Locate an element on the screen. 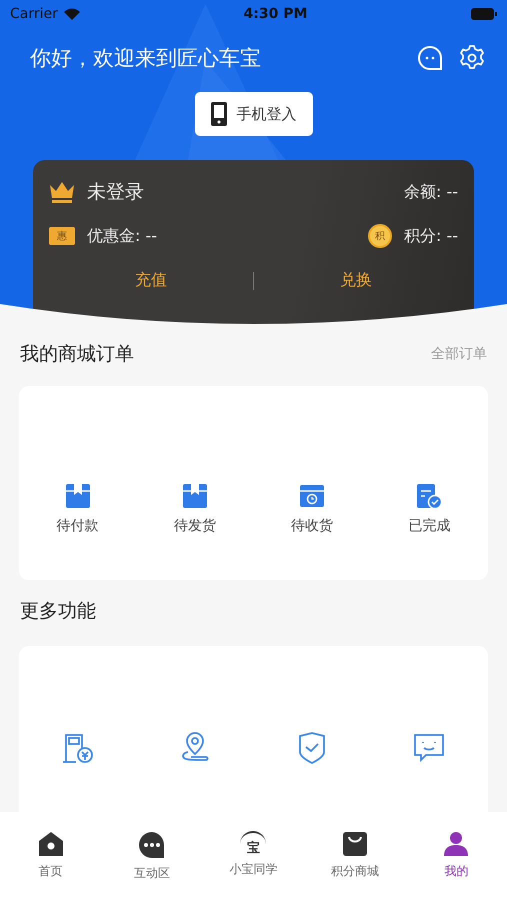 This screenshot has height=900, width=507. tab-bar-item: 首页 is located at coordinates (51, 855).